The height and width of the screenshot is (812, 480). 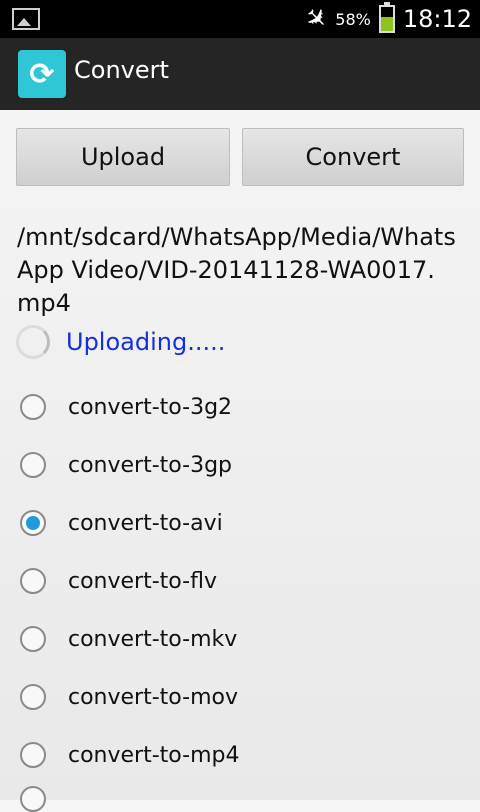 What do you see at coordinates (154, 755) in the screenshot?
I see `option-label: convert-to-mp4` at bounding box center [154, 755].